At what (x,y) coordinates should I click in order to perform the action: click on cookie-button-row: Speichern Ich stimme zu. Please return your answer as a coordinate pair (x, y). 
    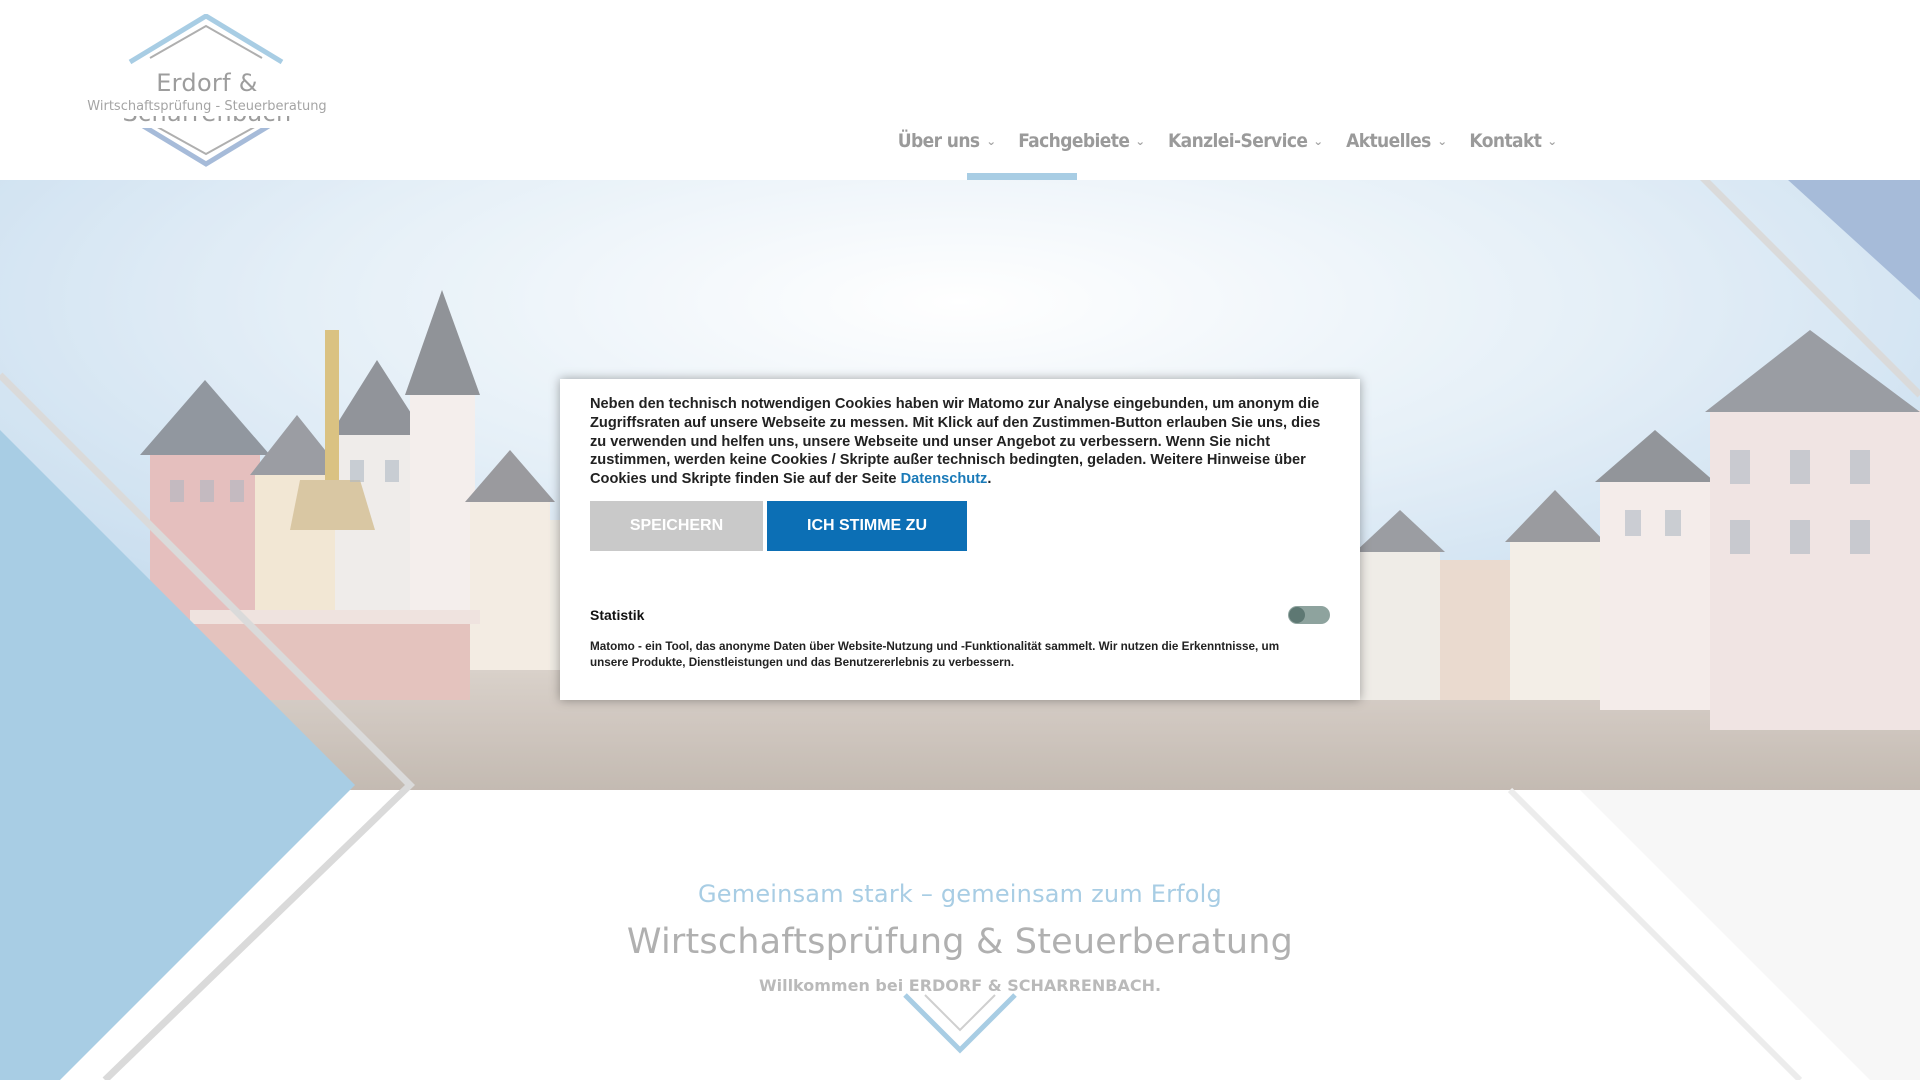
    Looking at the image, I should click on (960, 525).